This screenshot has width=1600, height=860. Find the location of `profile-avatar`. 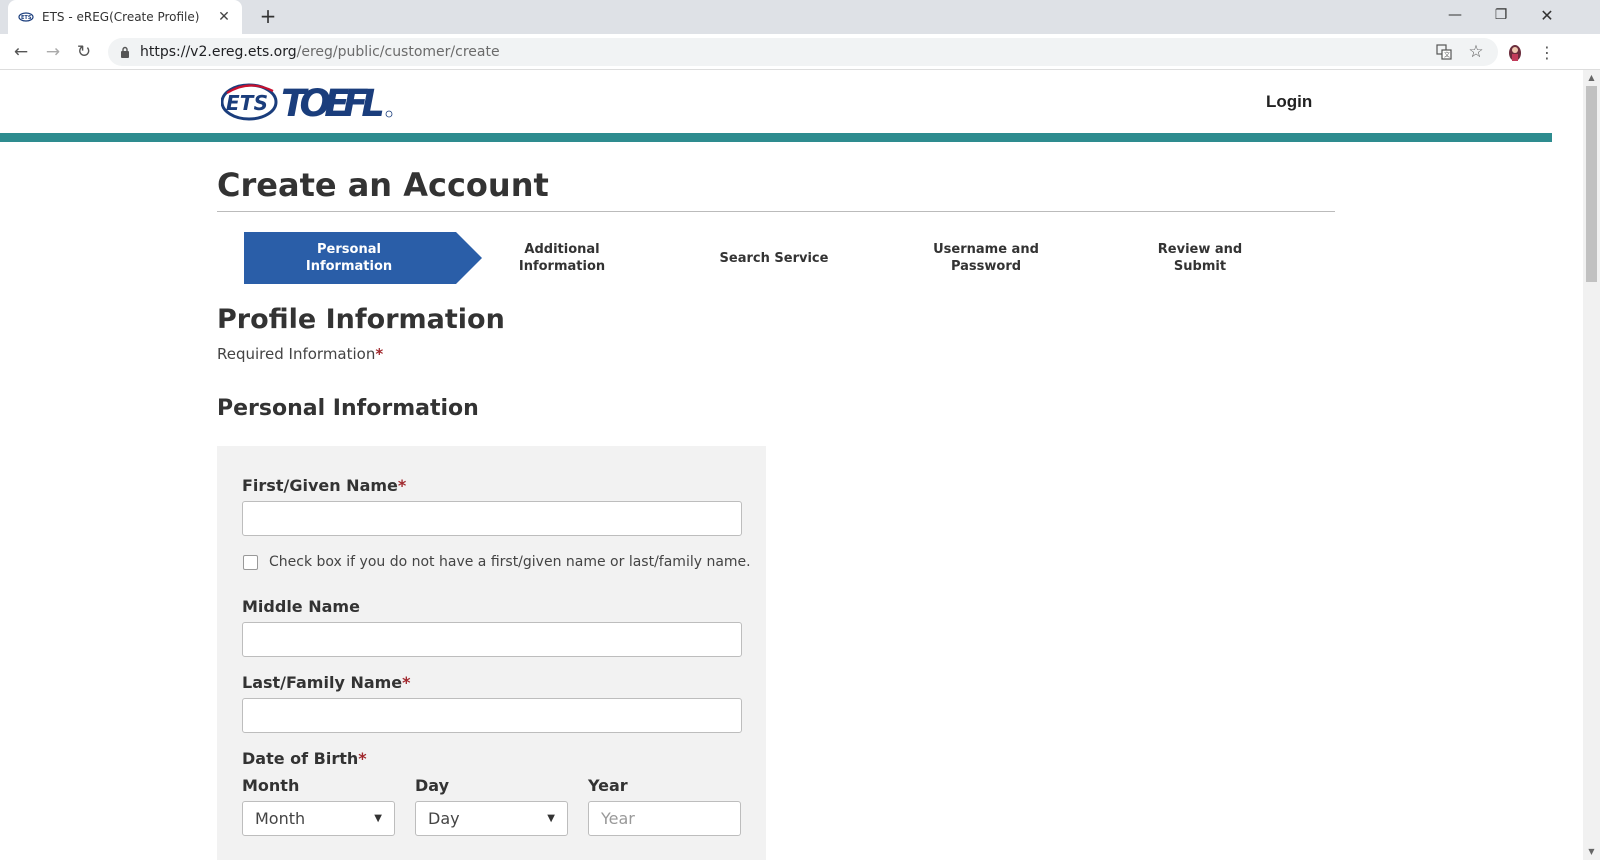

profile-avatar is located at coordinates (1515, 52).